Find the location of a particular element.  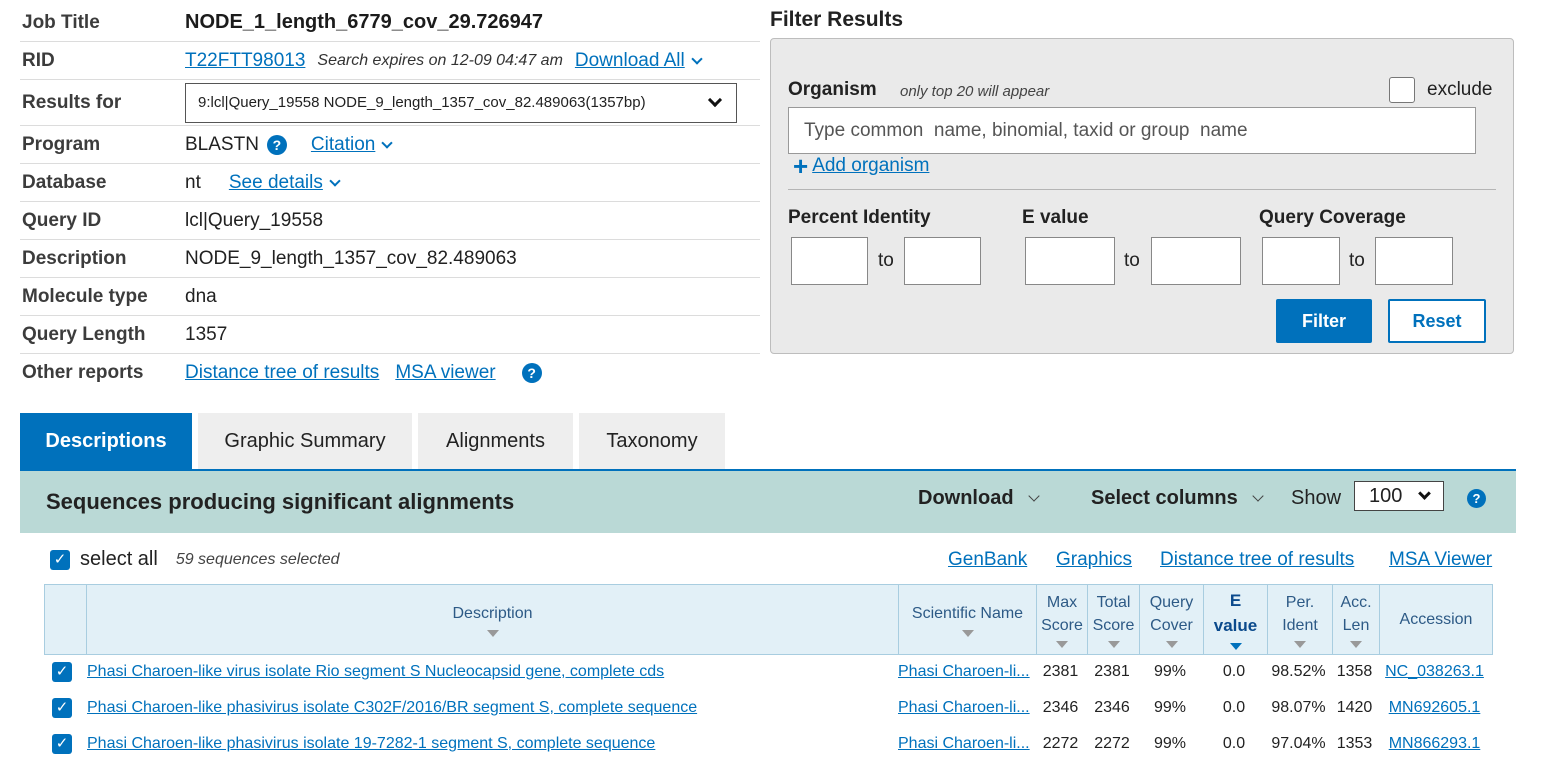

select-columns-dropdown: Select columns is located at coordinates (1177, 498).